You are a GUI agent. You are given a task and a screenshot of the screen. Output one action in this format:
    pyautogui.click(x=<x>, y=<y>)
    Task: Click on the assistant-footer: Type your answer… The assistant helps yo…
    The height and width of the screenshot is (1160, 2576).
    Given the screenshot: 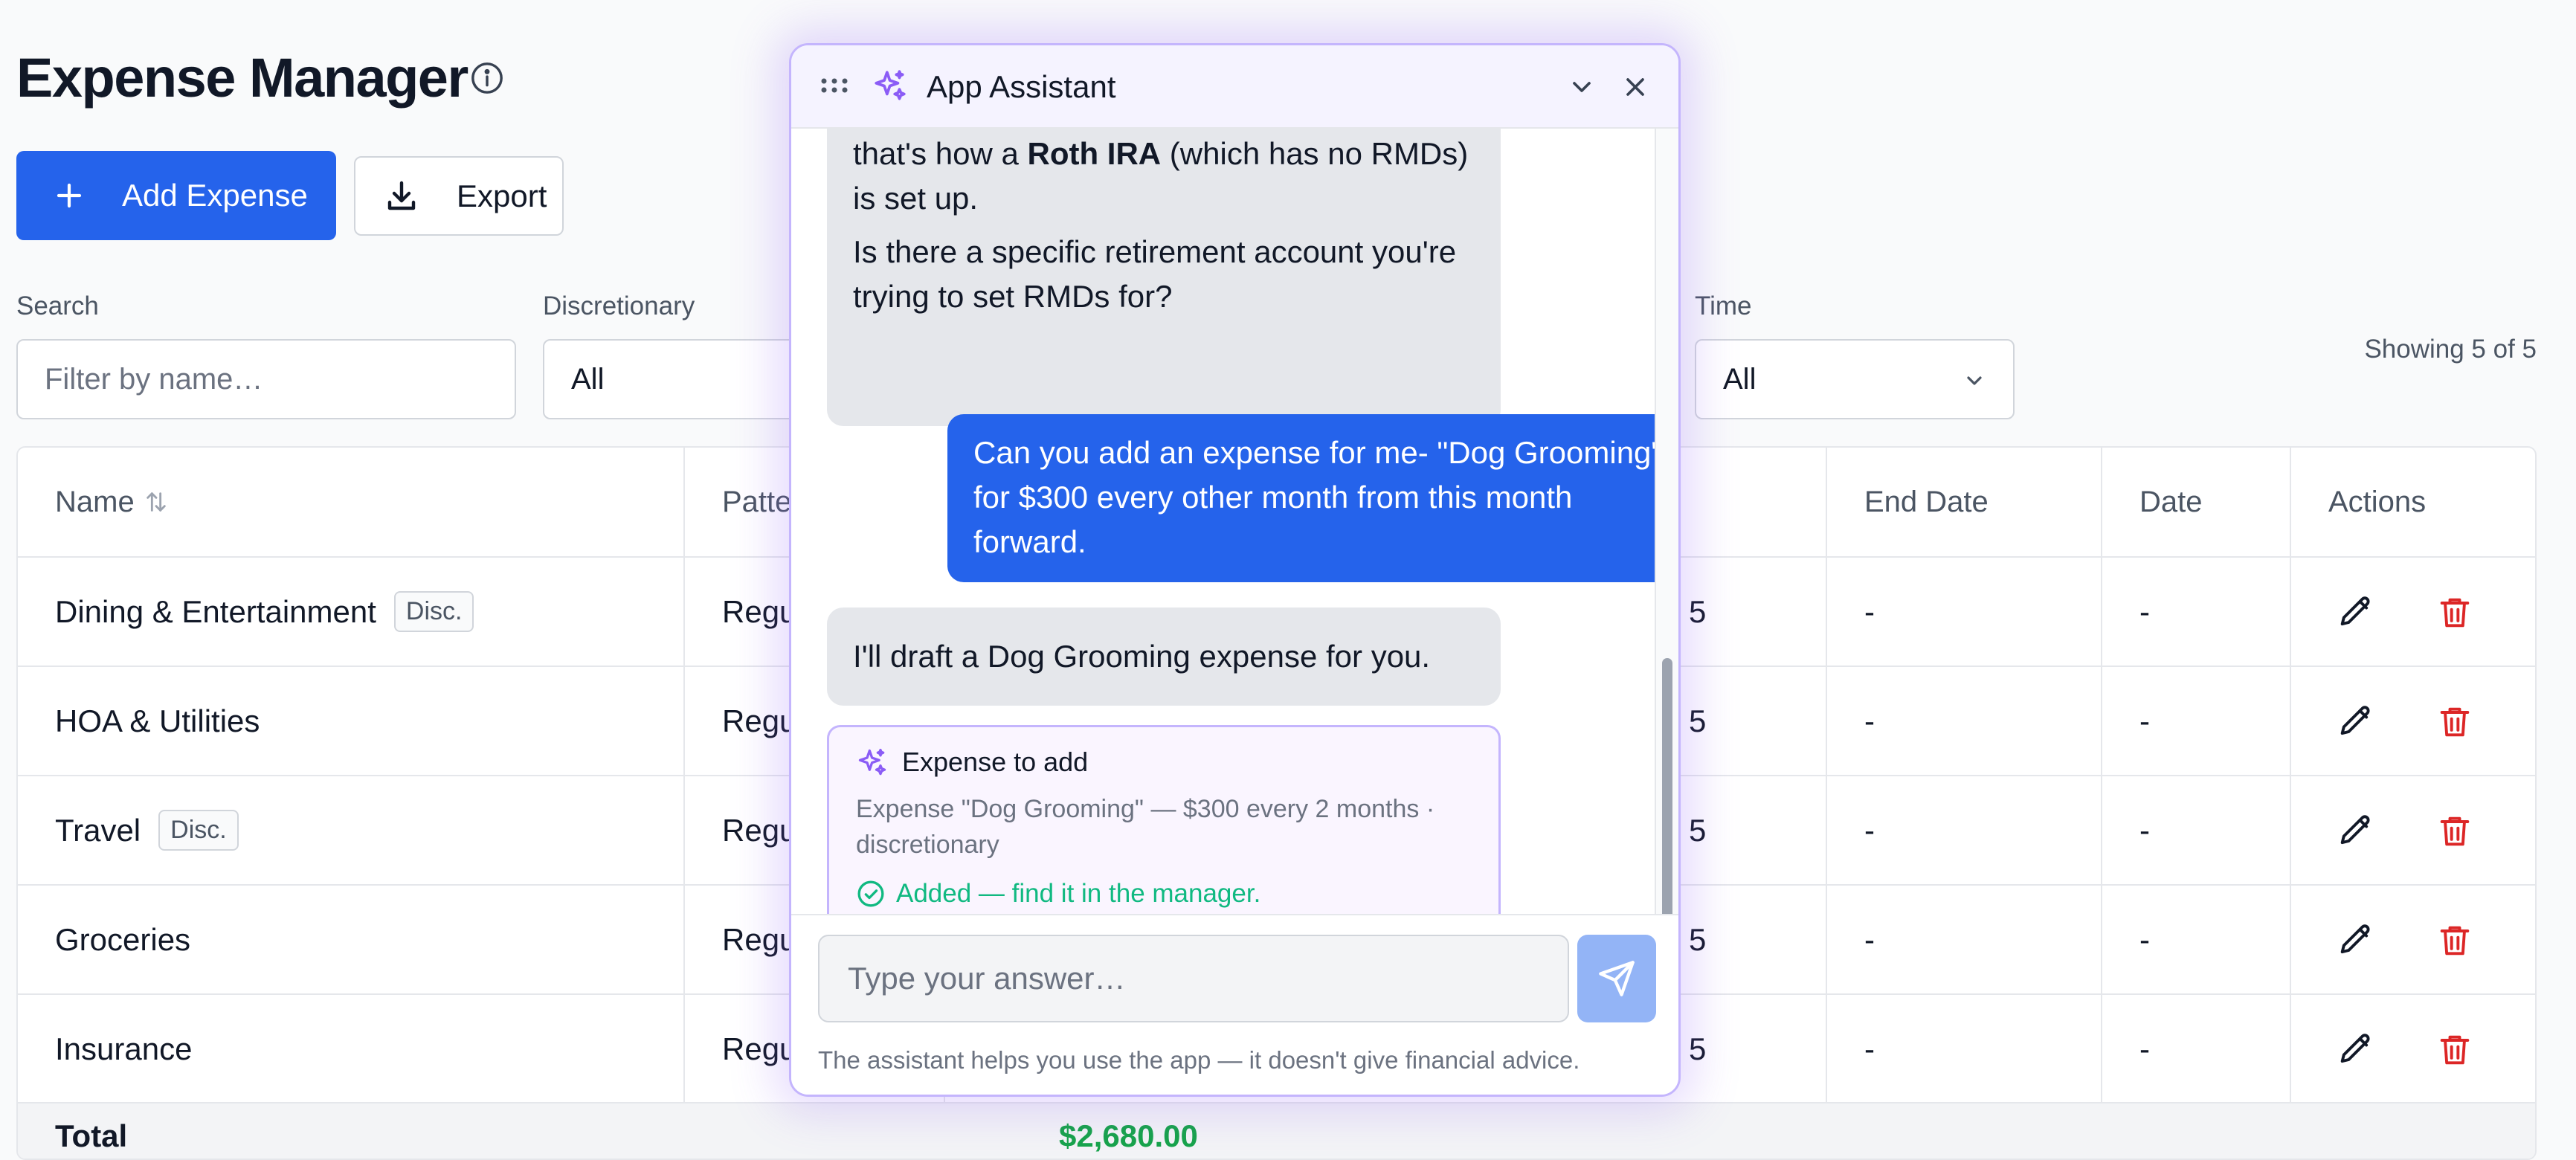 What is the action you would take?
    pyautogui.click(x=1234, y=1005)
    